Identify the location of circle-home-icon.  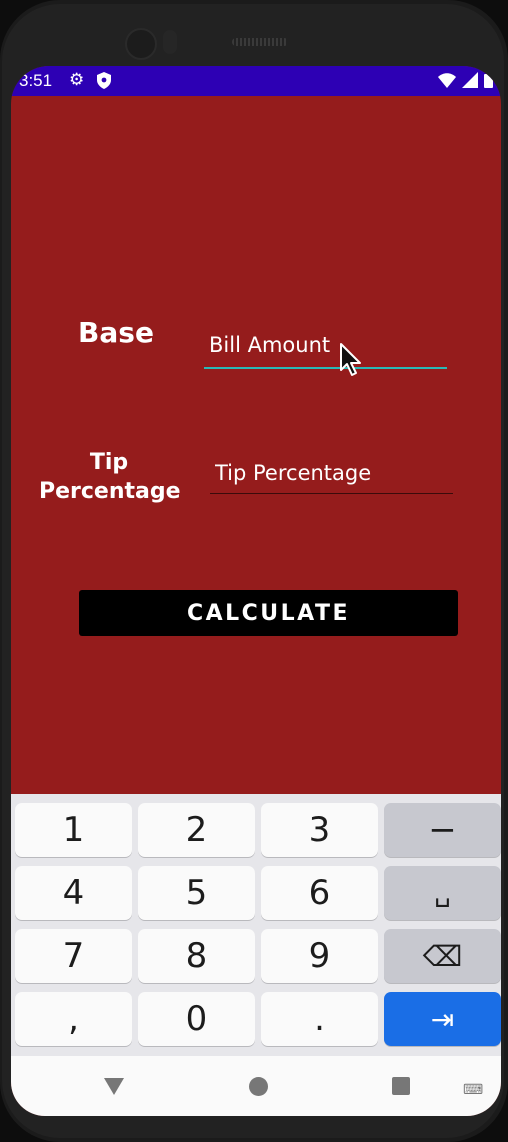
(258, 1086).